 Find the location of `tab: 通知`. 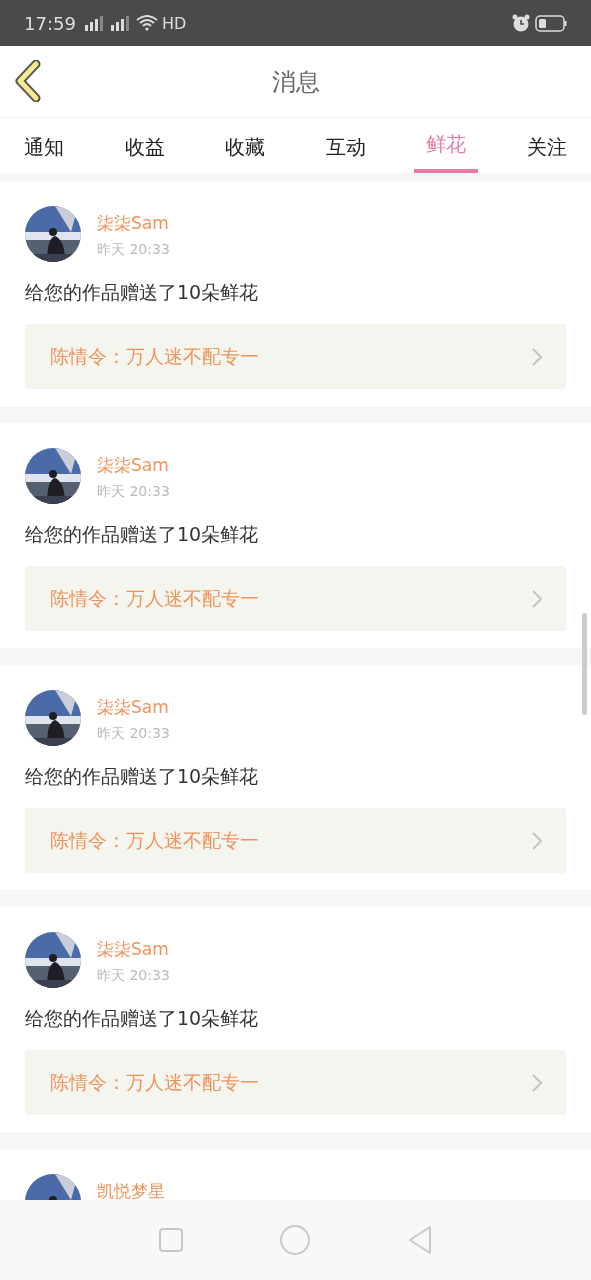

tab: 通知 is located at coordinates (44, 145).